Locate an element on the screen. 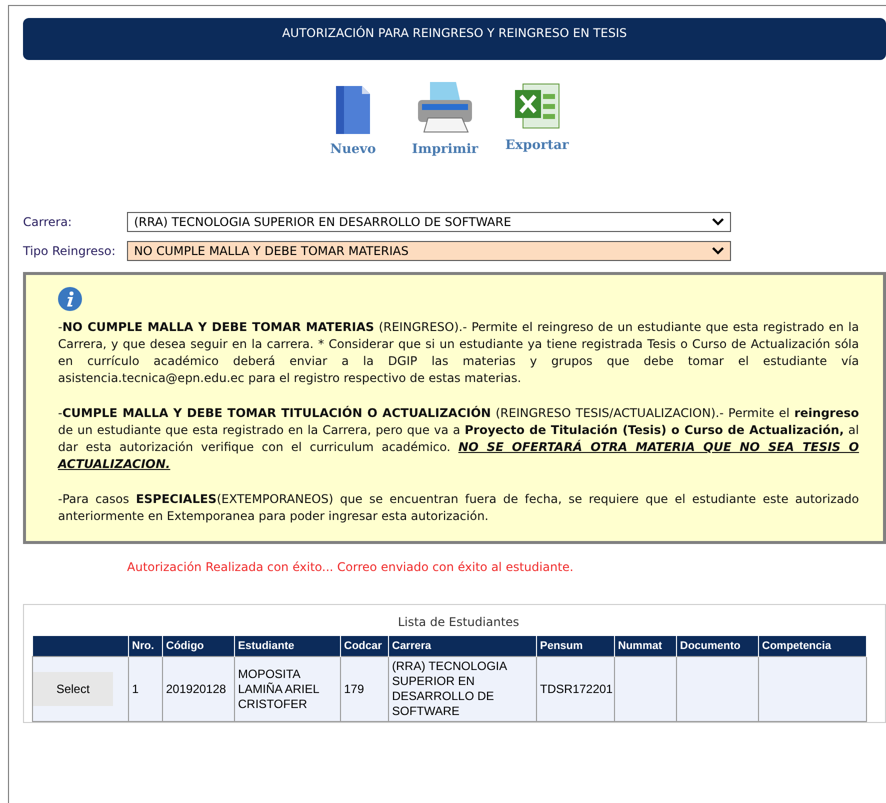  column-header: Pensum is located at coordinates (575, 646).